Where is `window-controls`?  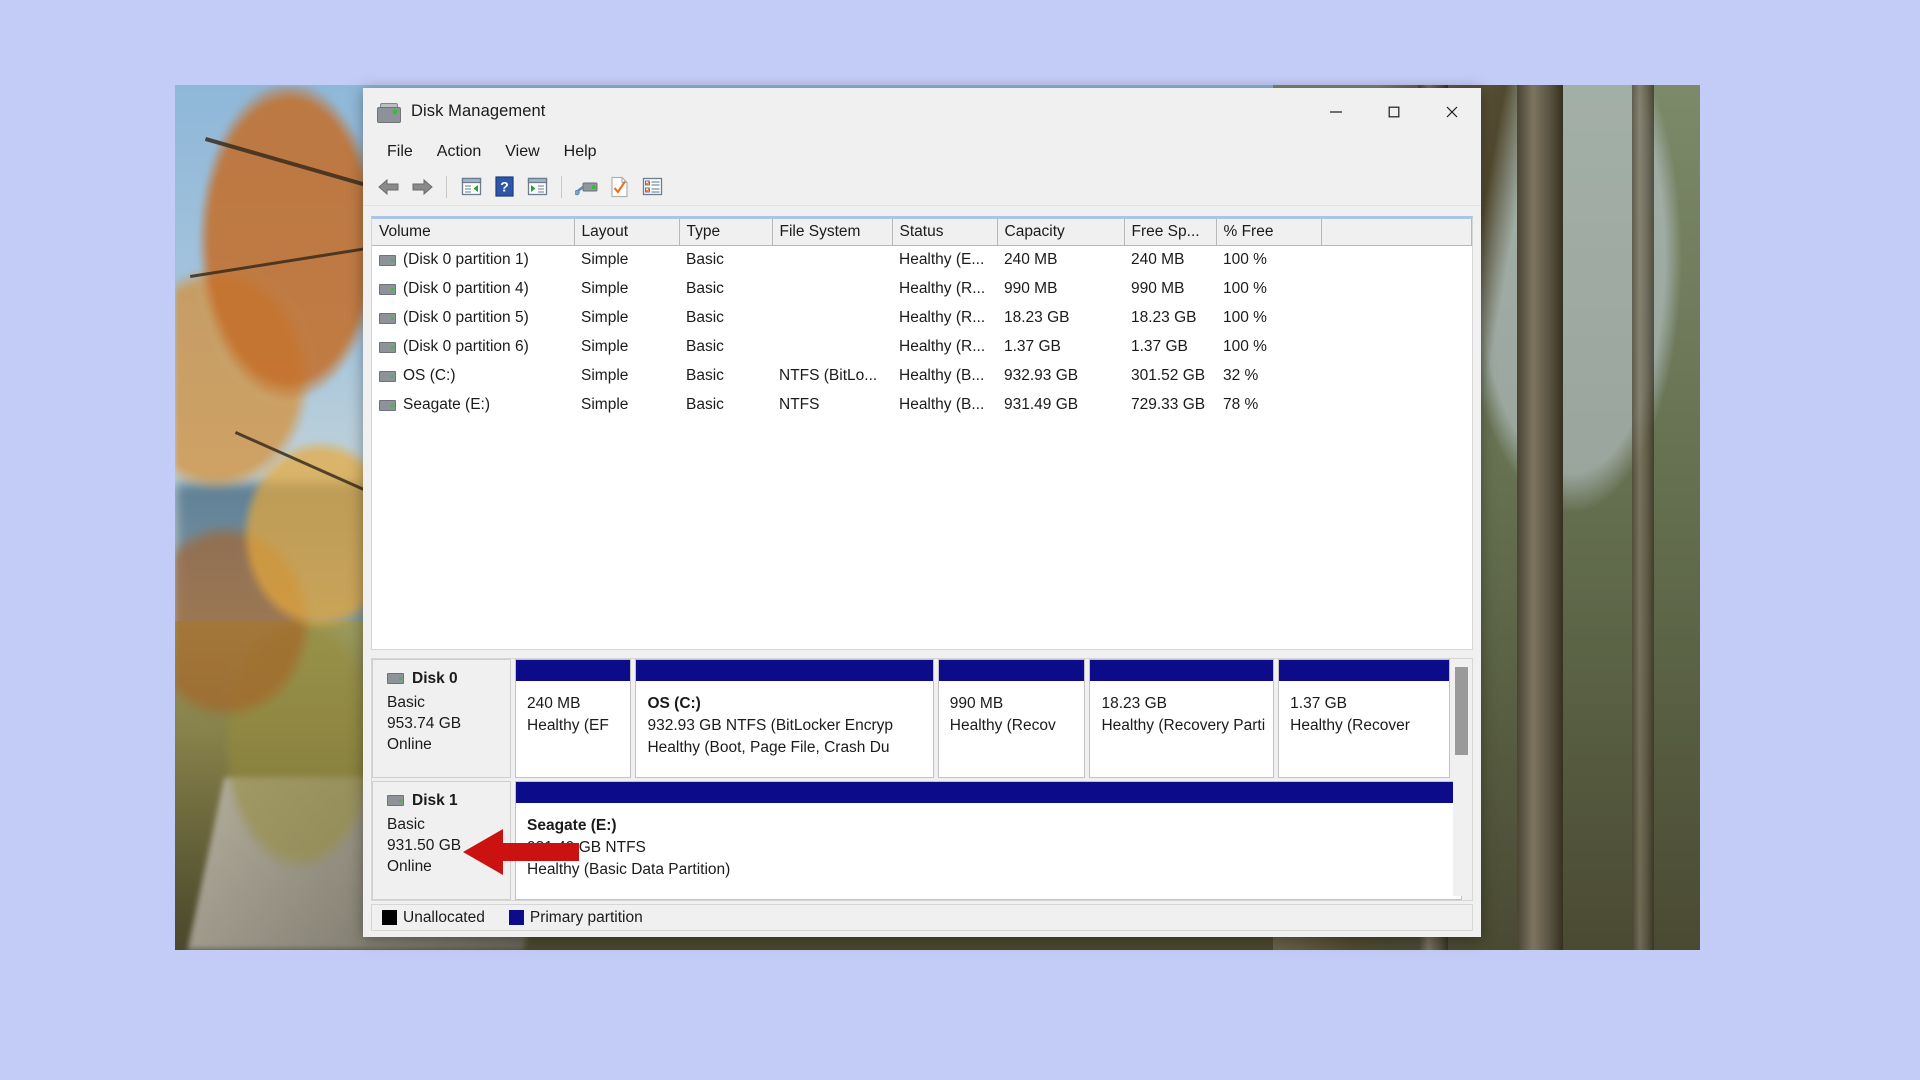 window-controls is located at coordinates (1394, 111).